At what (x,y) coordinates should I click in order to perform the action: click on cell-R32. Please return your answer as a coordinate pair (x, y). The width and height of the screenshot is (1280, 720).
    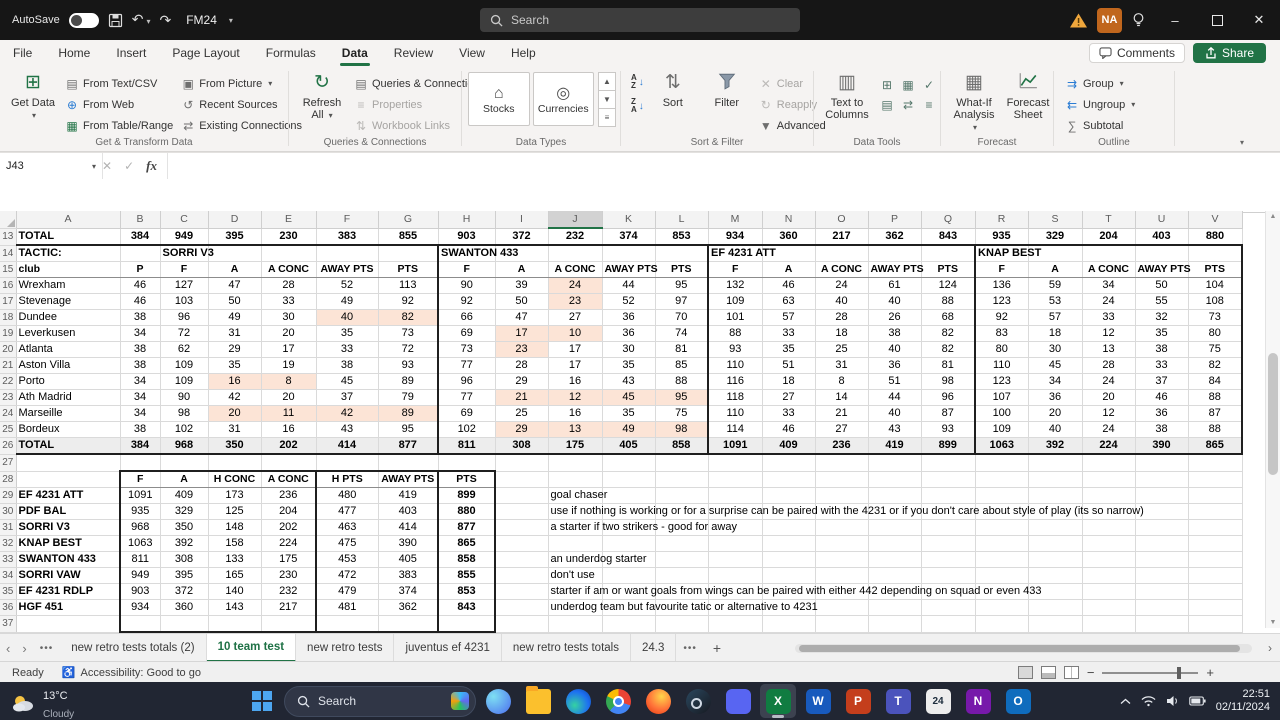
    Looking at the image, I should click on (1002, 543).